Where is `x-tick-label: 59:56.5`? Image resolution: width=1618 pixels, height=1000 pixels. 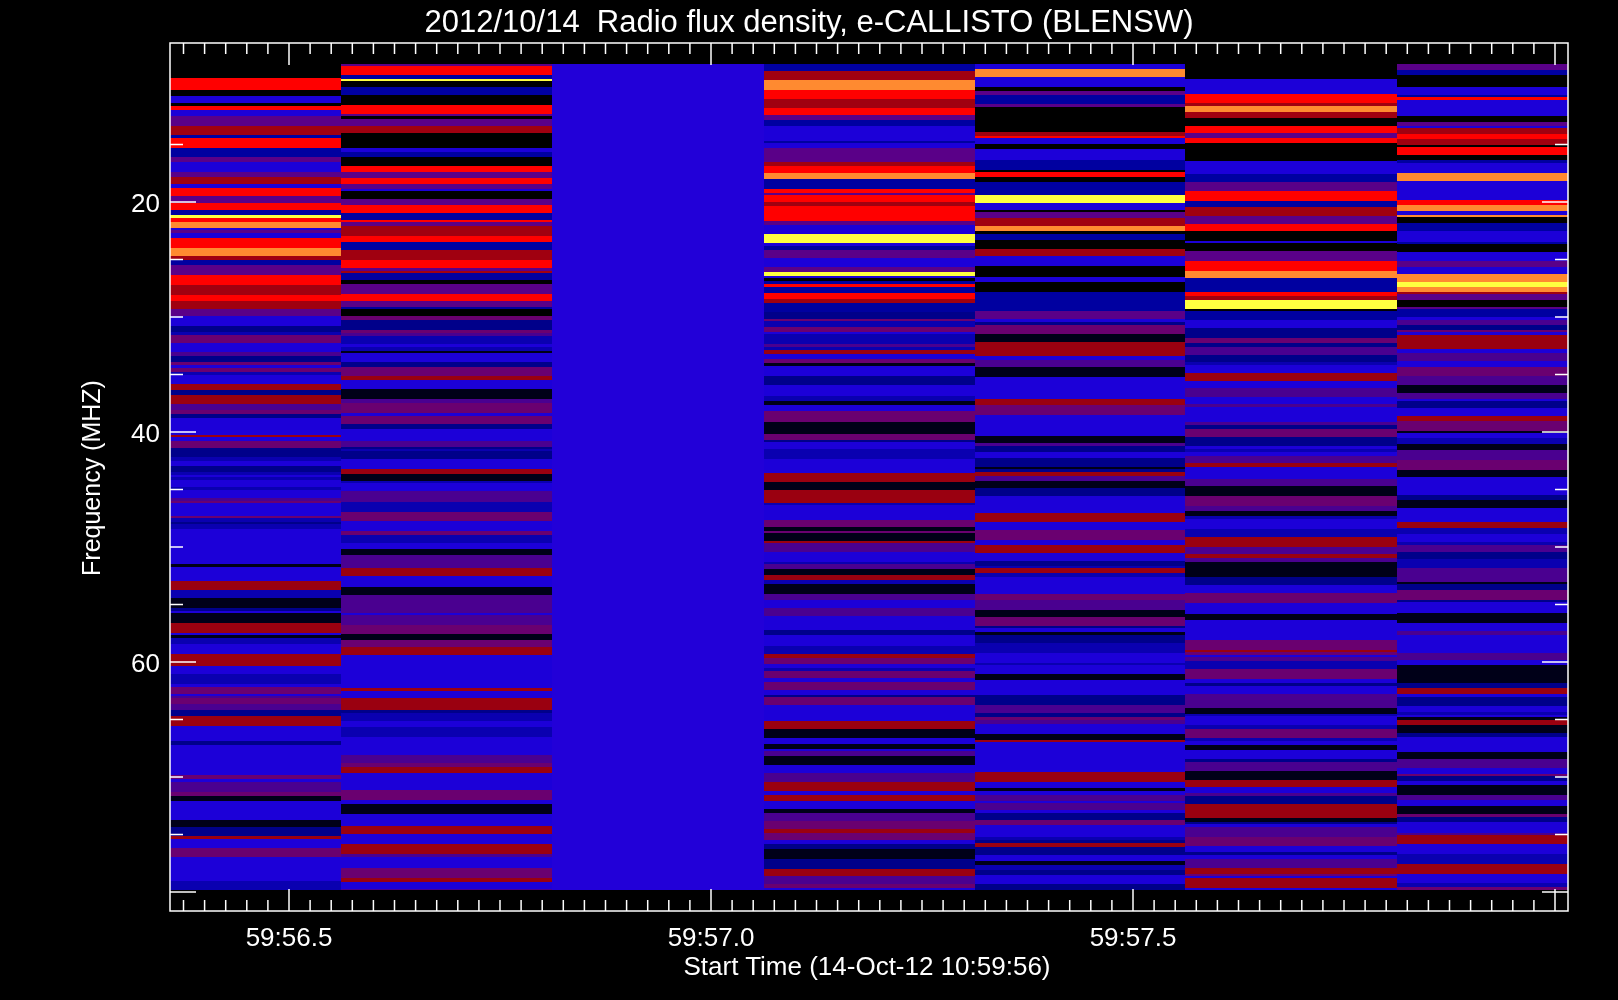 x-tick-label: 59:56.5 is located at coordinates (289, 937).